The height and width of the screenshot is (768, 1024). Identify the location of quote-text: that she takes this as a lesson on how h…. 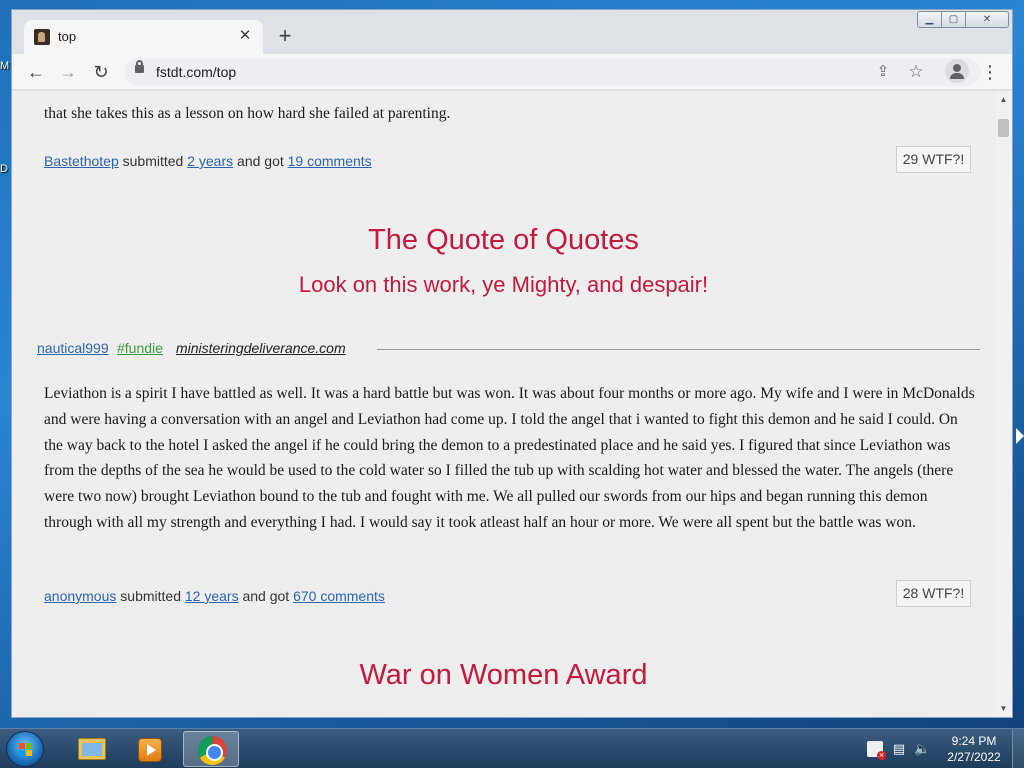
(247, 113).